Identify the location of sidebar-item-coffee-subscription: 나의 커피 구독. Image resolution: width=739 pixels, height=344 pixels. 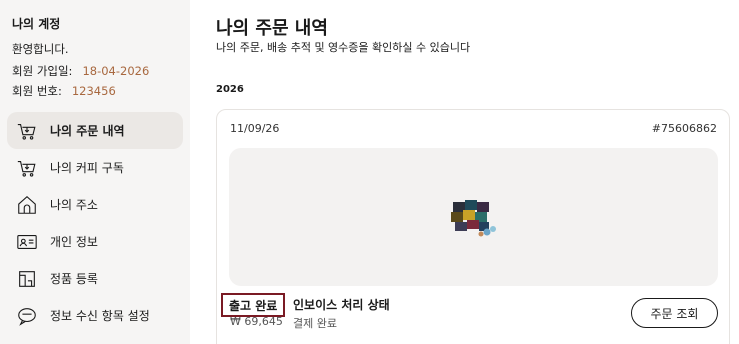
(95, 167).